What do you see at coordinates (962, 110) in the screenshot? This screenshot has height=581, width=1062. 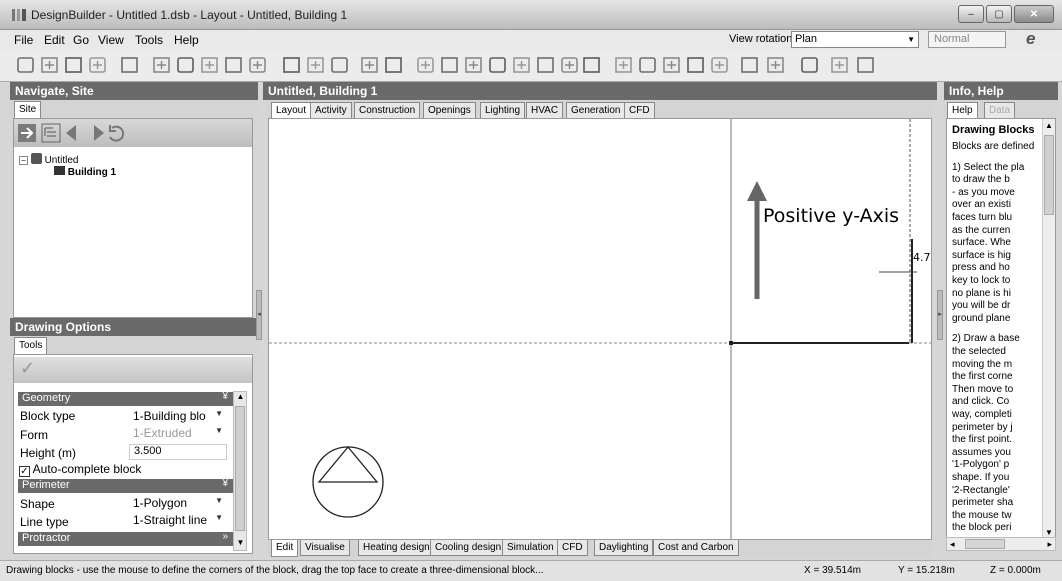 I see `tab-help: Help` at bounding box center [962, 110].